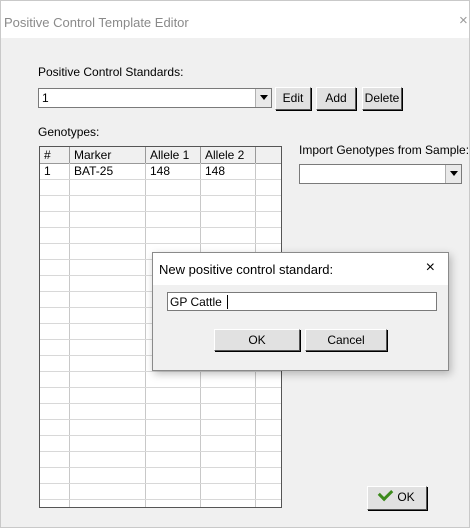 The height and width of the screenshot is (529, 471). I want to click on column-header: #, so click(55, 155).